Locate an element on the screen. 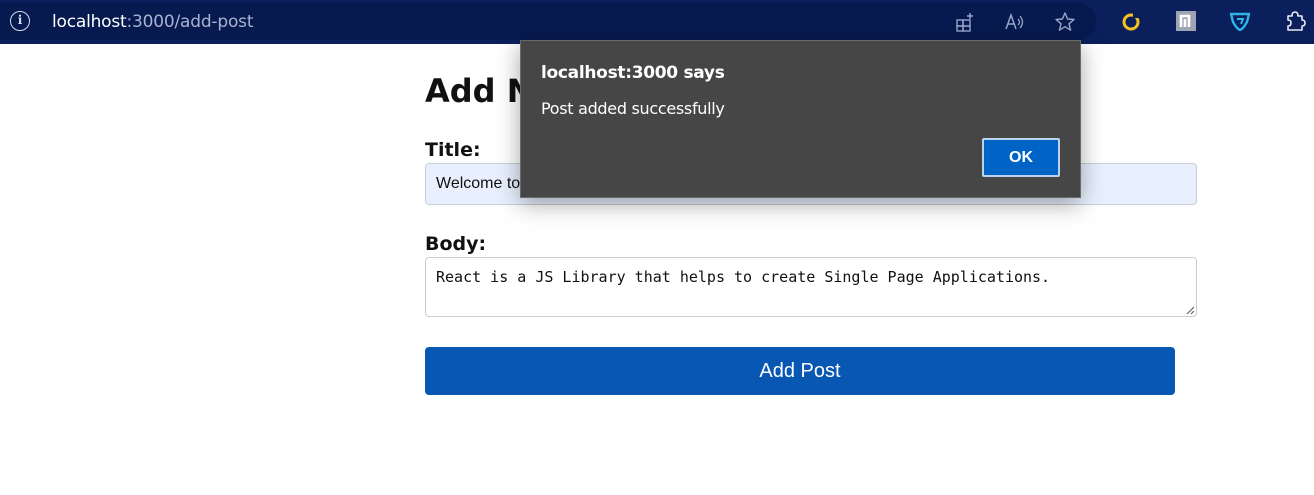  resize-grip-icon is located at coordinates (1190, 310).